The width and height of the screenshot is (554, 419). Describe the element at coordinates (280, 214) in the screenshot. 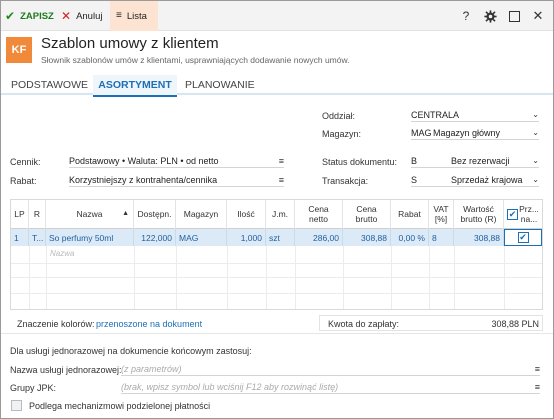

I see `col-jm: J.m.` at that location.